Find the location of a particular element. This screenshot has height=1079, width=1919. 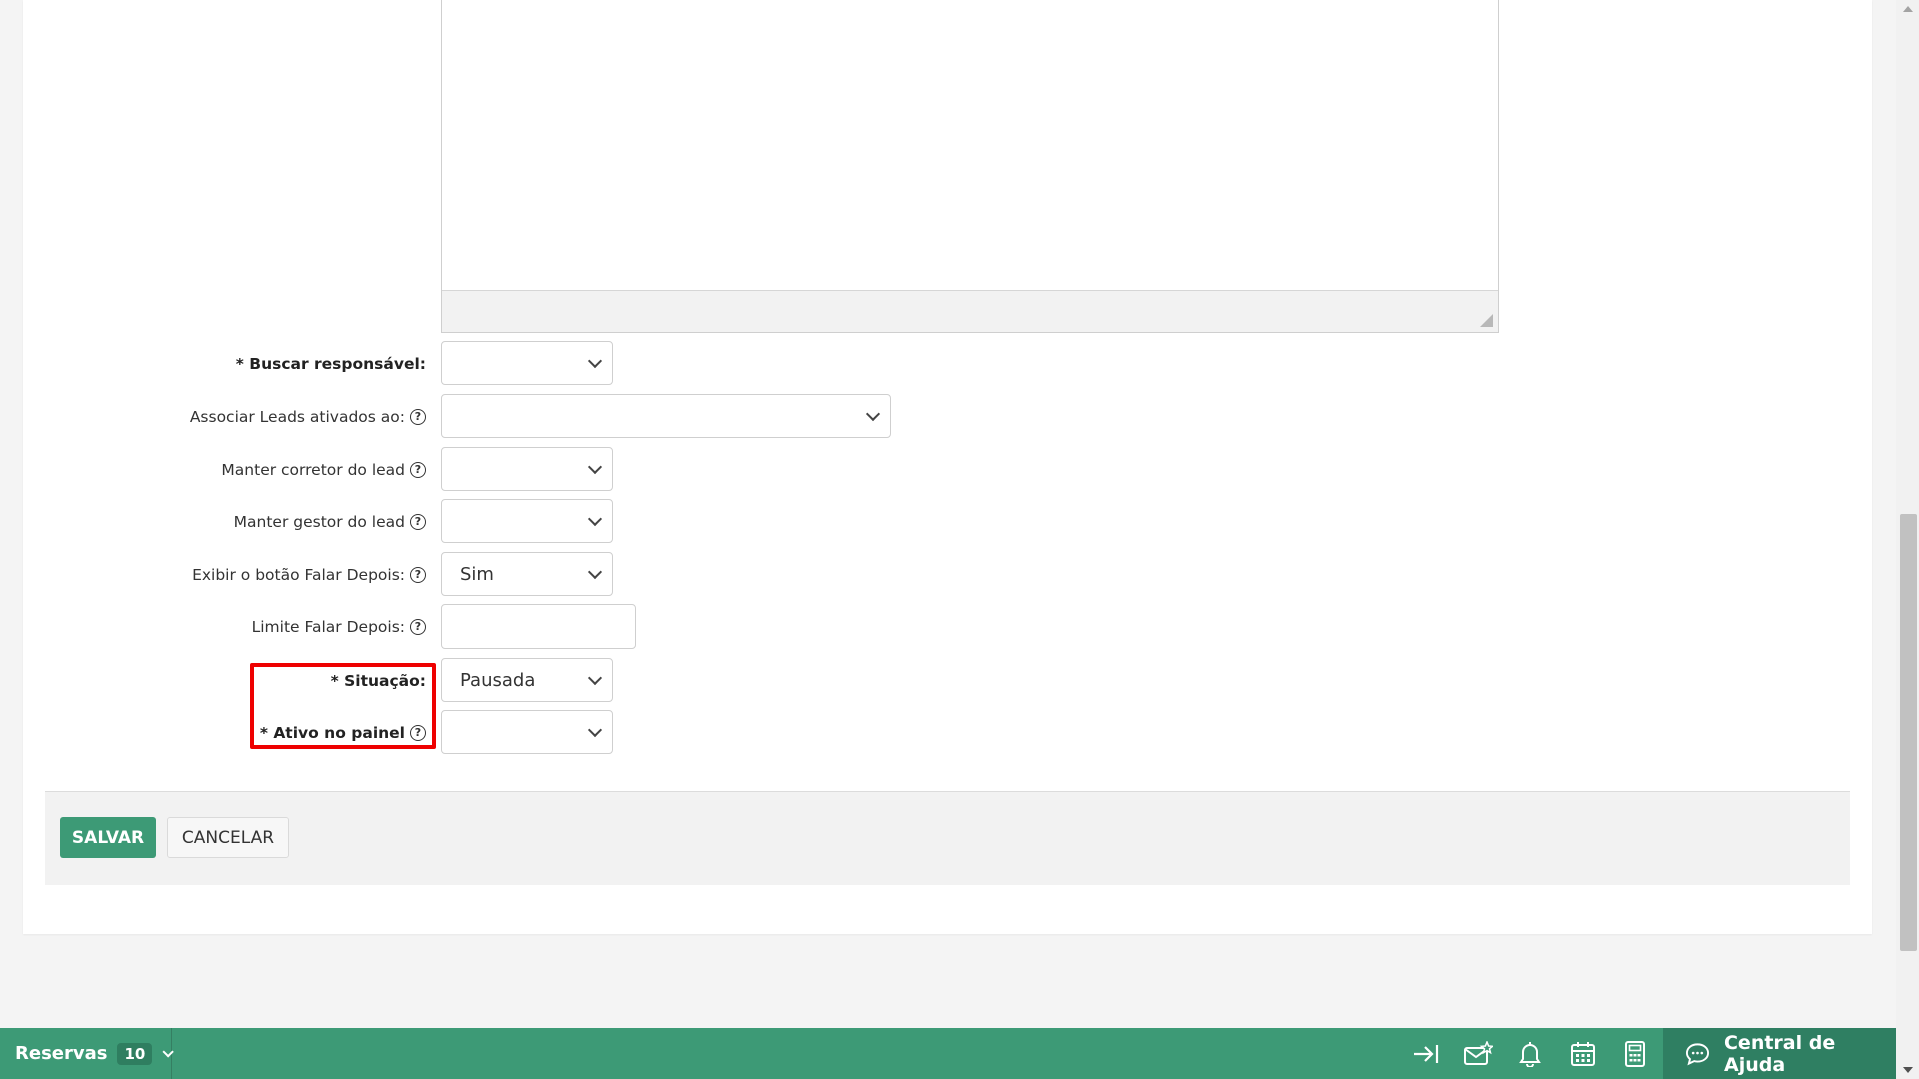

cancel-button: CANCELAR is located at coordinates (228, 837).